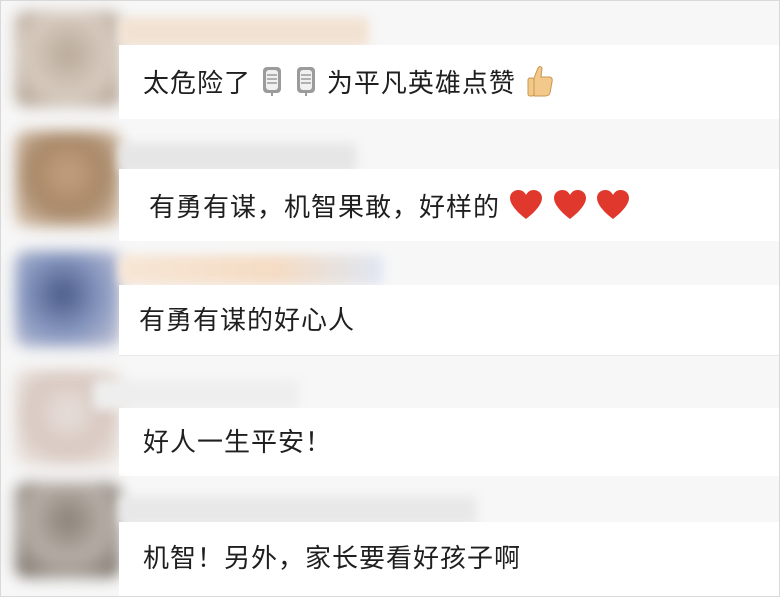 The image size is (780, 597). I want to click on comment-text: 有勇有谋，机智果敢，好样的, so click(389, 208).